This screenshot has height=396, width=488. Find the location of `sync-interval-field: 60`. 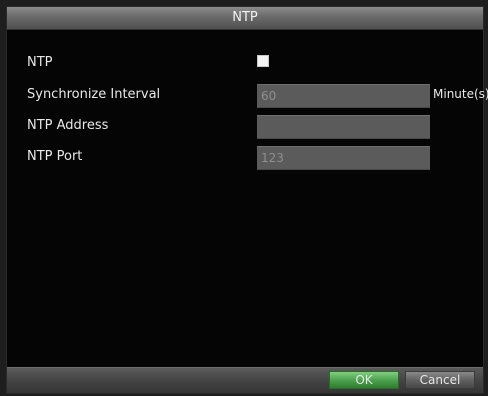

sync-interval-field: 60 is located at coordinates (343, 96).